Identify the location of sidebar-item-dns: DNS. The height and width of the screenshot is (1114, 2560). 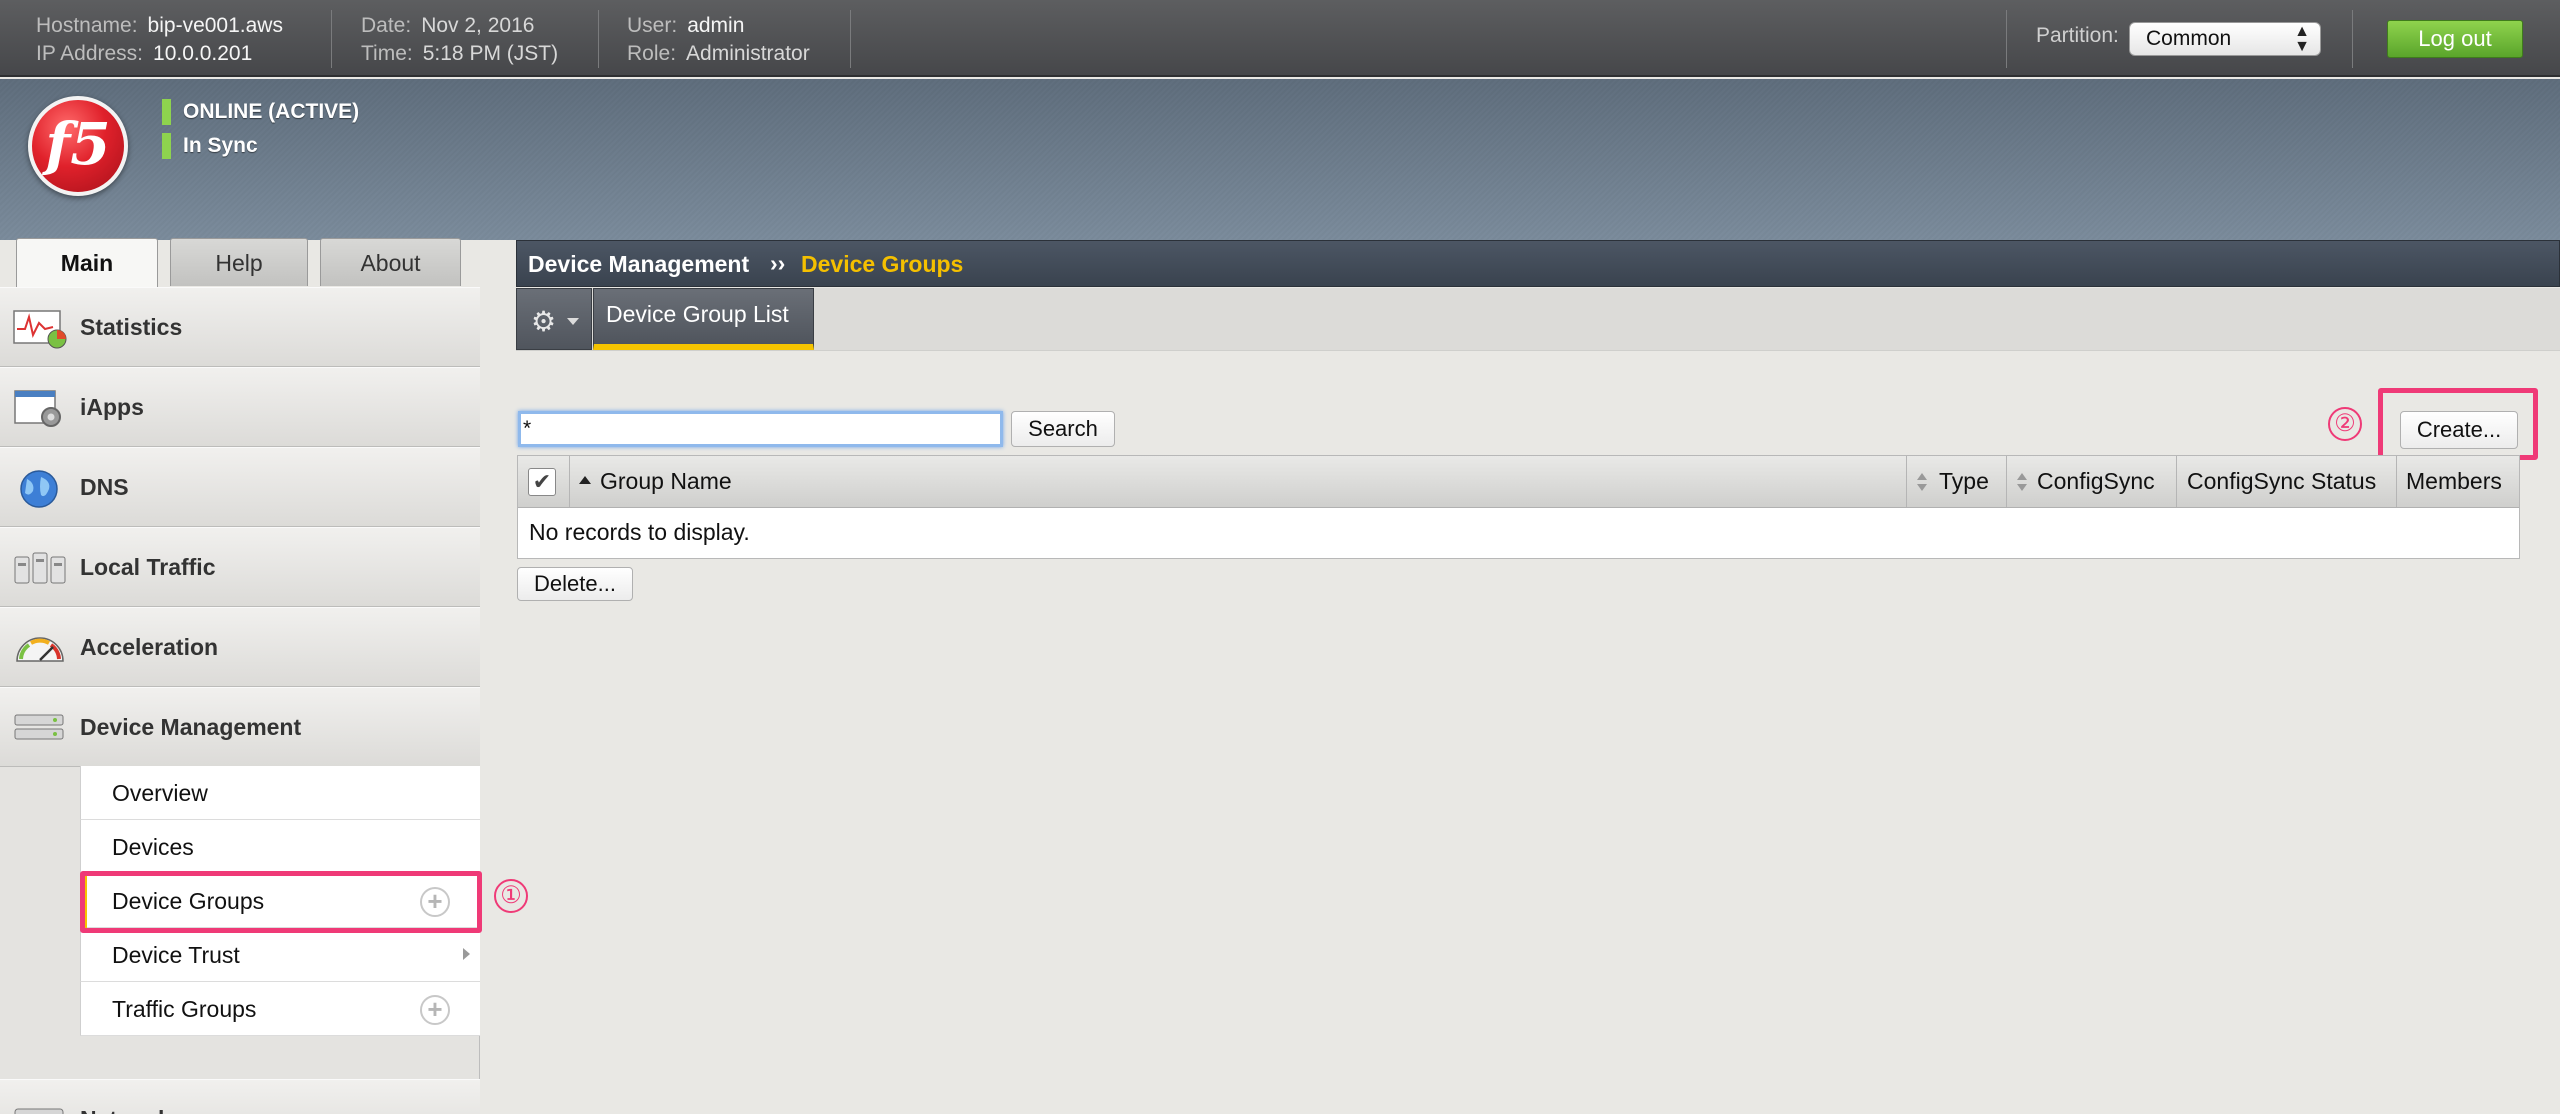
(240, 487).